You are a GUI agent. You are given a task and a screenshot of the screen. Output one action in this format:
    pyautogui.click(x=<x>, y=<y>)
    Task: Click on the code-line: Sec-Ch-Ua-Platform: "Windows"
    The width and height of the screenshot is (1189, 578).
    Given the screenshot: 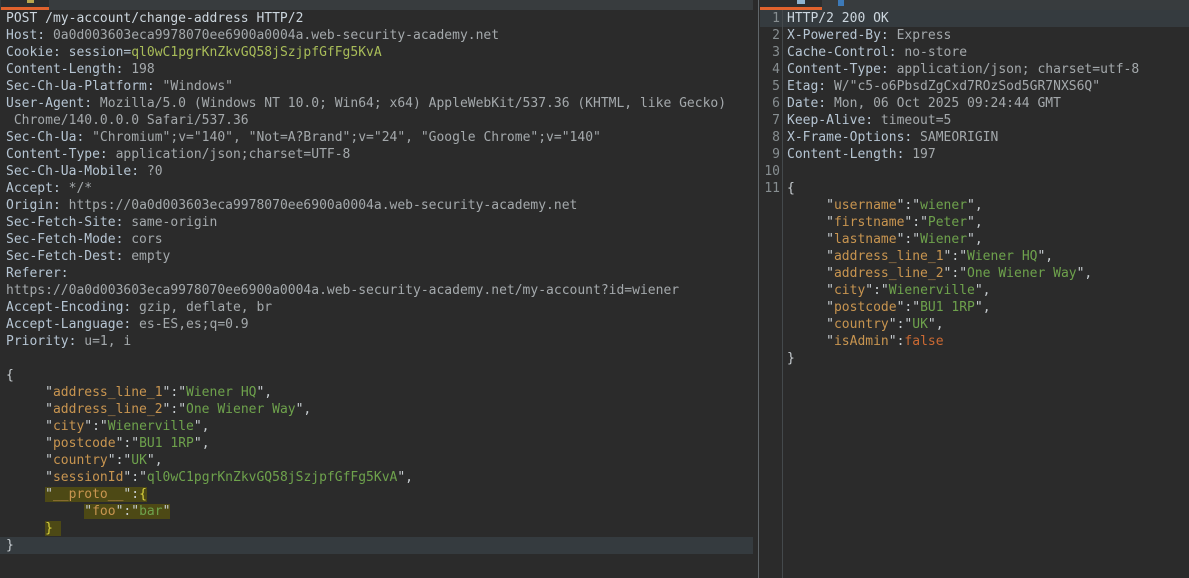 What is the action you would take?
    pyautogui.click(x=376, y=86)
    